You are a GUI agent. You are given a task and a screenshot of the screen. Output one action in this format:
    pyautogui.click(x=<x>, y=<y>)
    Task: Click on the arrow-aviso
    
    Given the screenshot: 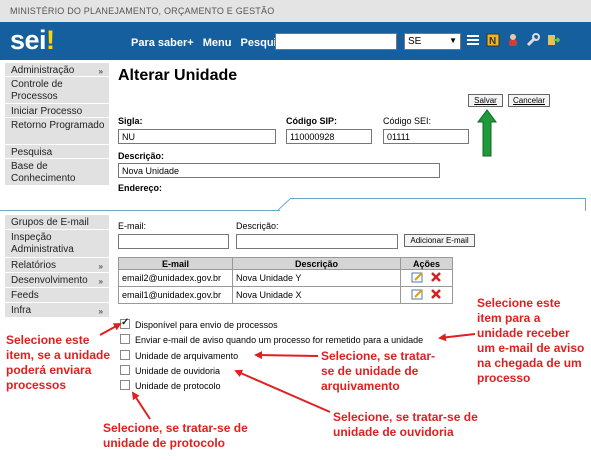 What is the action you would take?
    pyautogui.click(x=457, y=337)
    